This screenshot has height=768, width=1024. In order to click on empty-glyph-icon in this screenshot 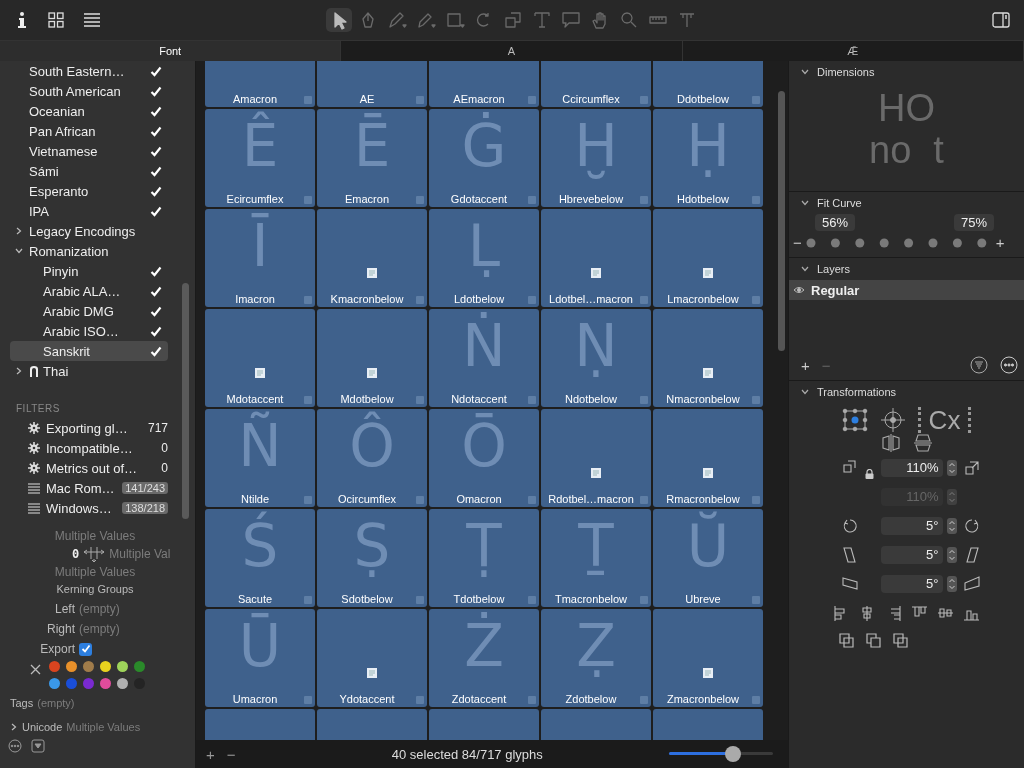, I will do `click(708, 673)`.